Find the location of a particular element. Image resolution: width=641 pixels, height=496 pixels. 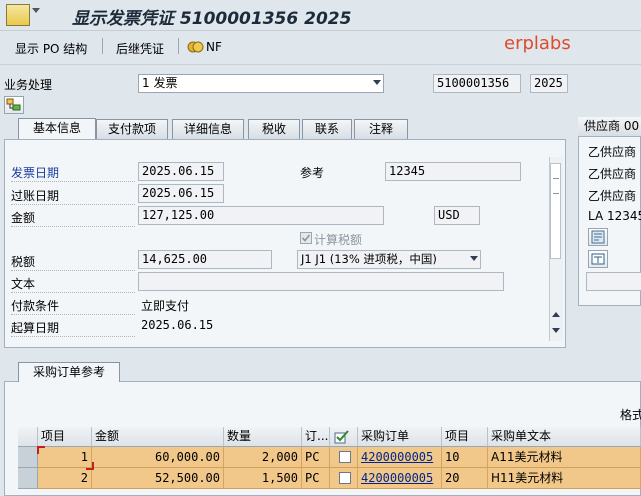

cell-po-item: 10 is located at coordinates (465, 457).